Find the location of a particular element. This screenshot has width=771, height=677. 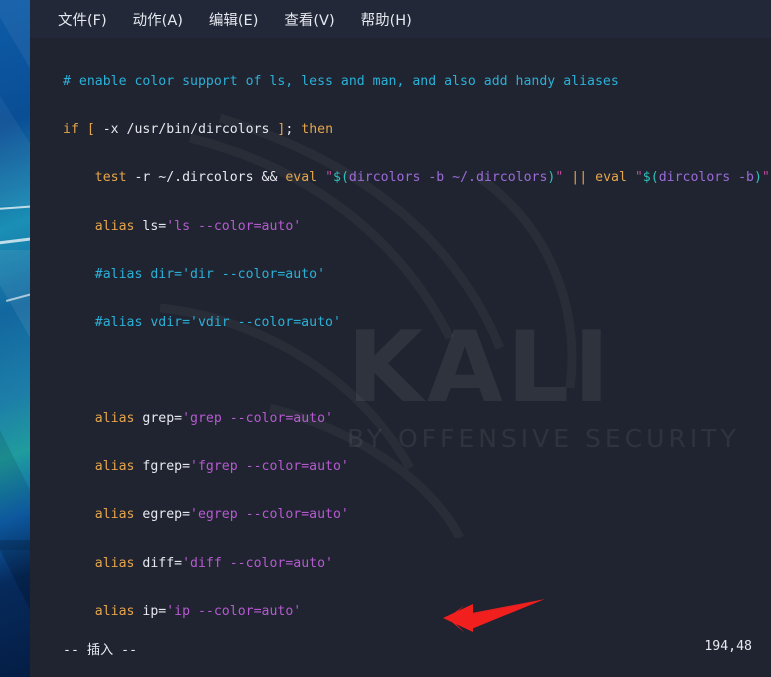

vim-mode-indicator: -- 插入 -- is located at coordinates (100, 650).